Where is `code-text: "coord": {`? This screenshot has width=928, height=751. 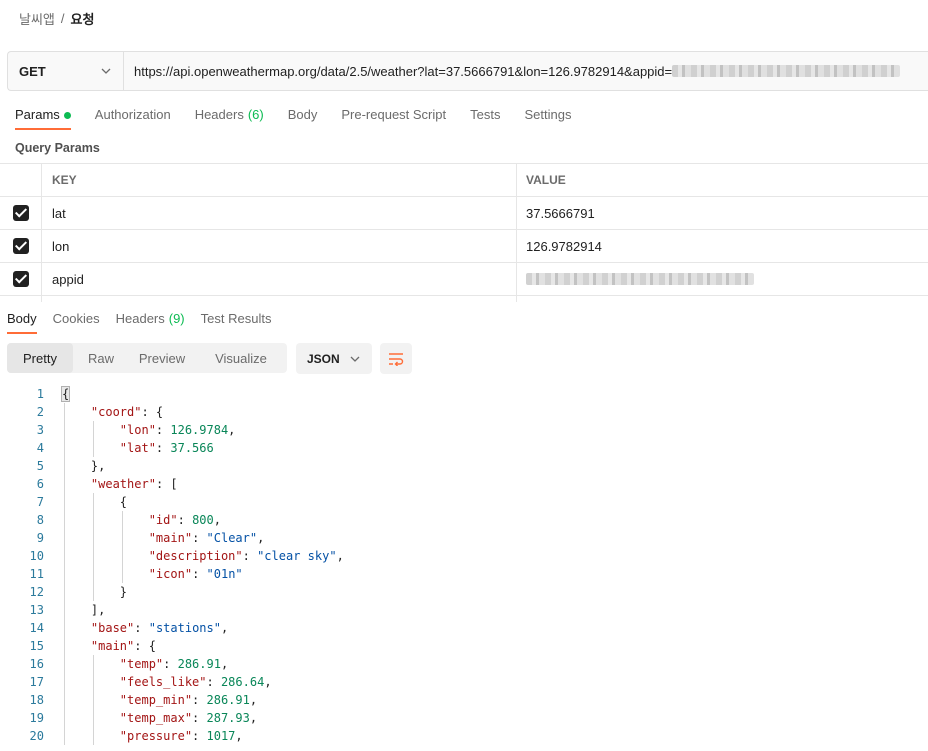 code-text: "coord": { is located at coordinates (127, 412).